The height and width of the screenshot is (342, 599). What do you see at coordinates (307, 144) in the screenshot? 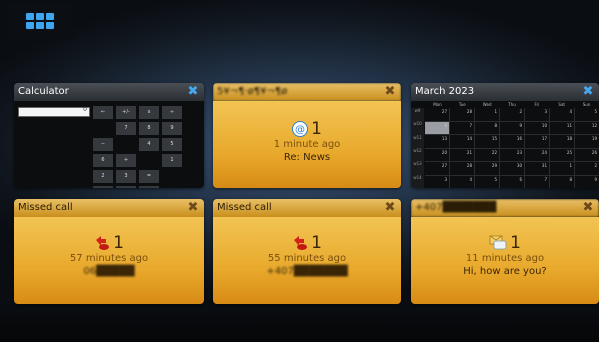
I see `email-time: 1 minute ago` at bounding box center [307, 144].